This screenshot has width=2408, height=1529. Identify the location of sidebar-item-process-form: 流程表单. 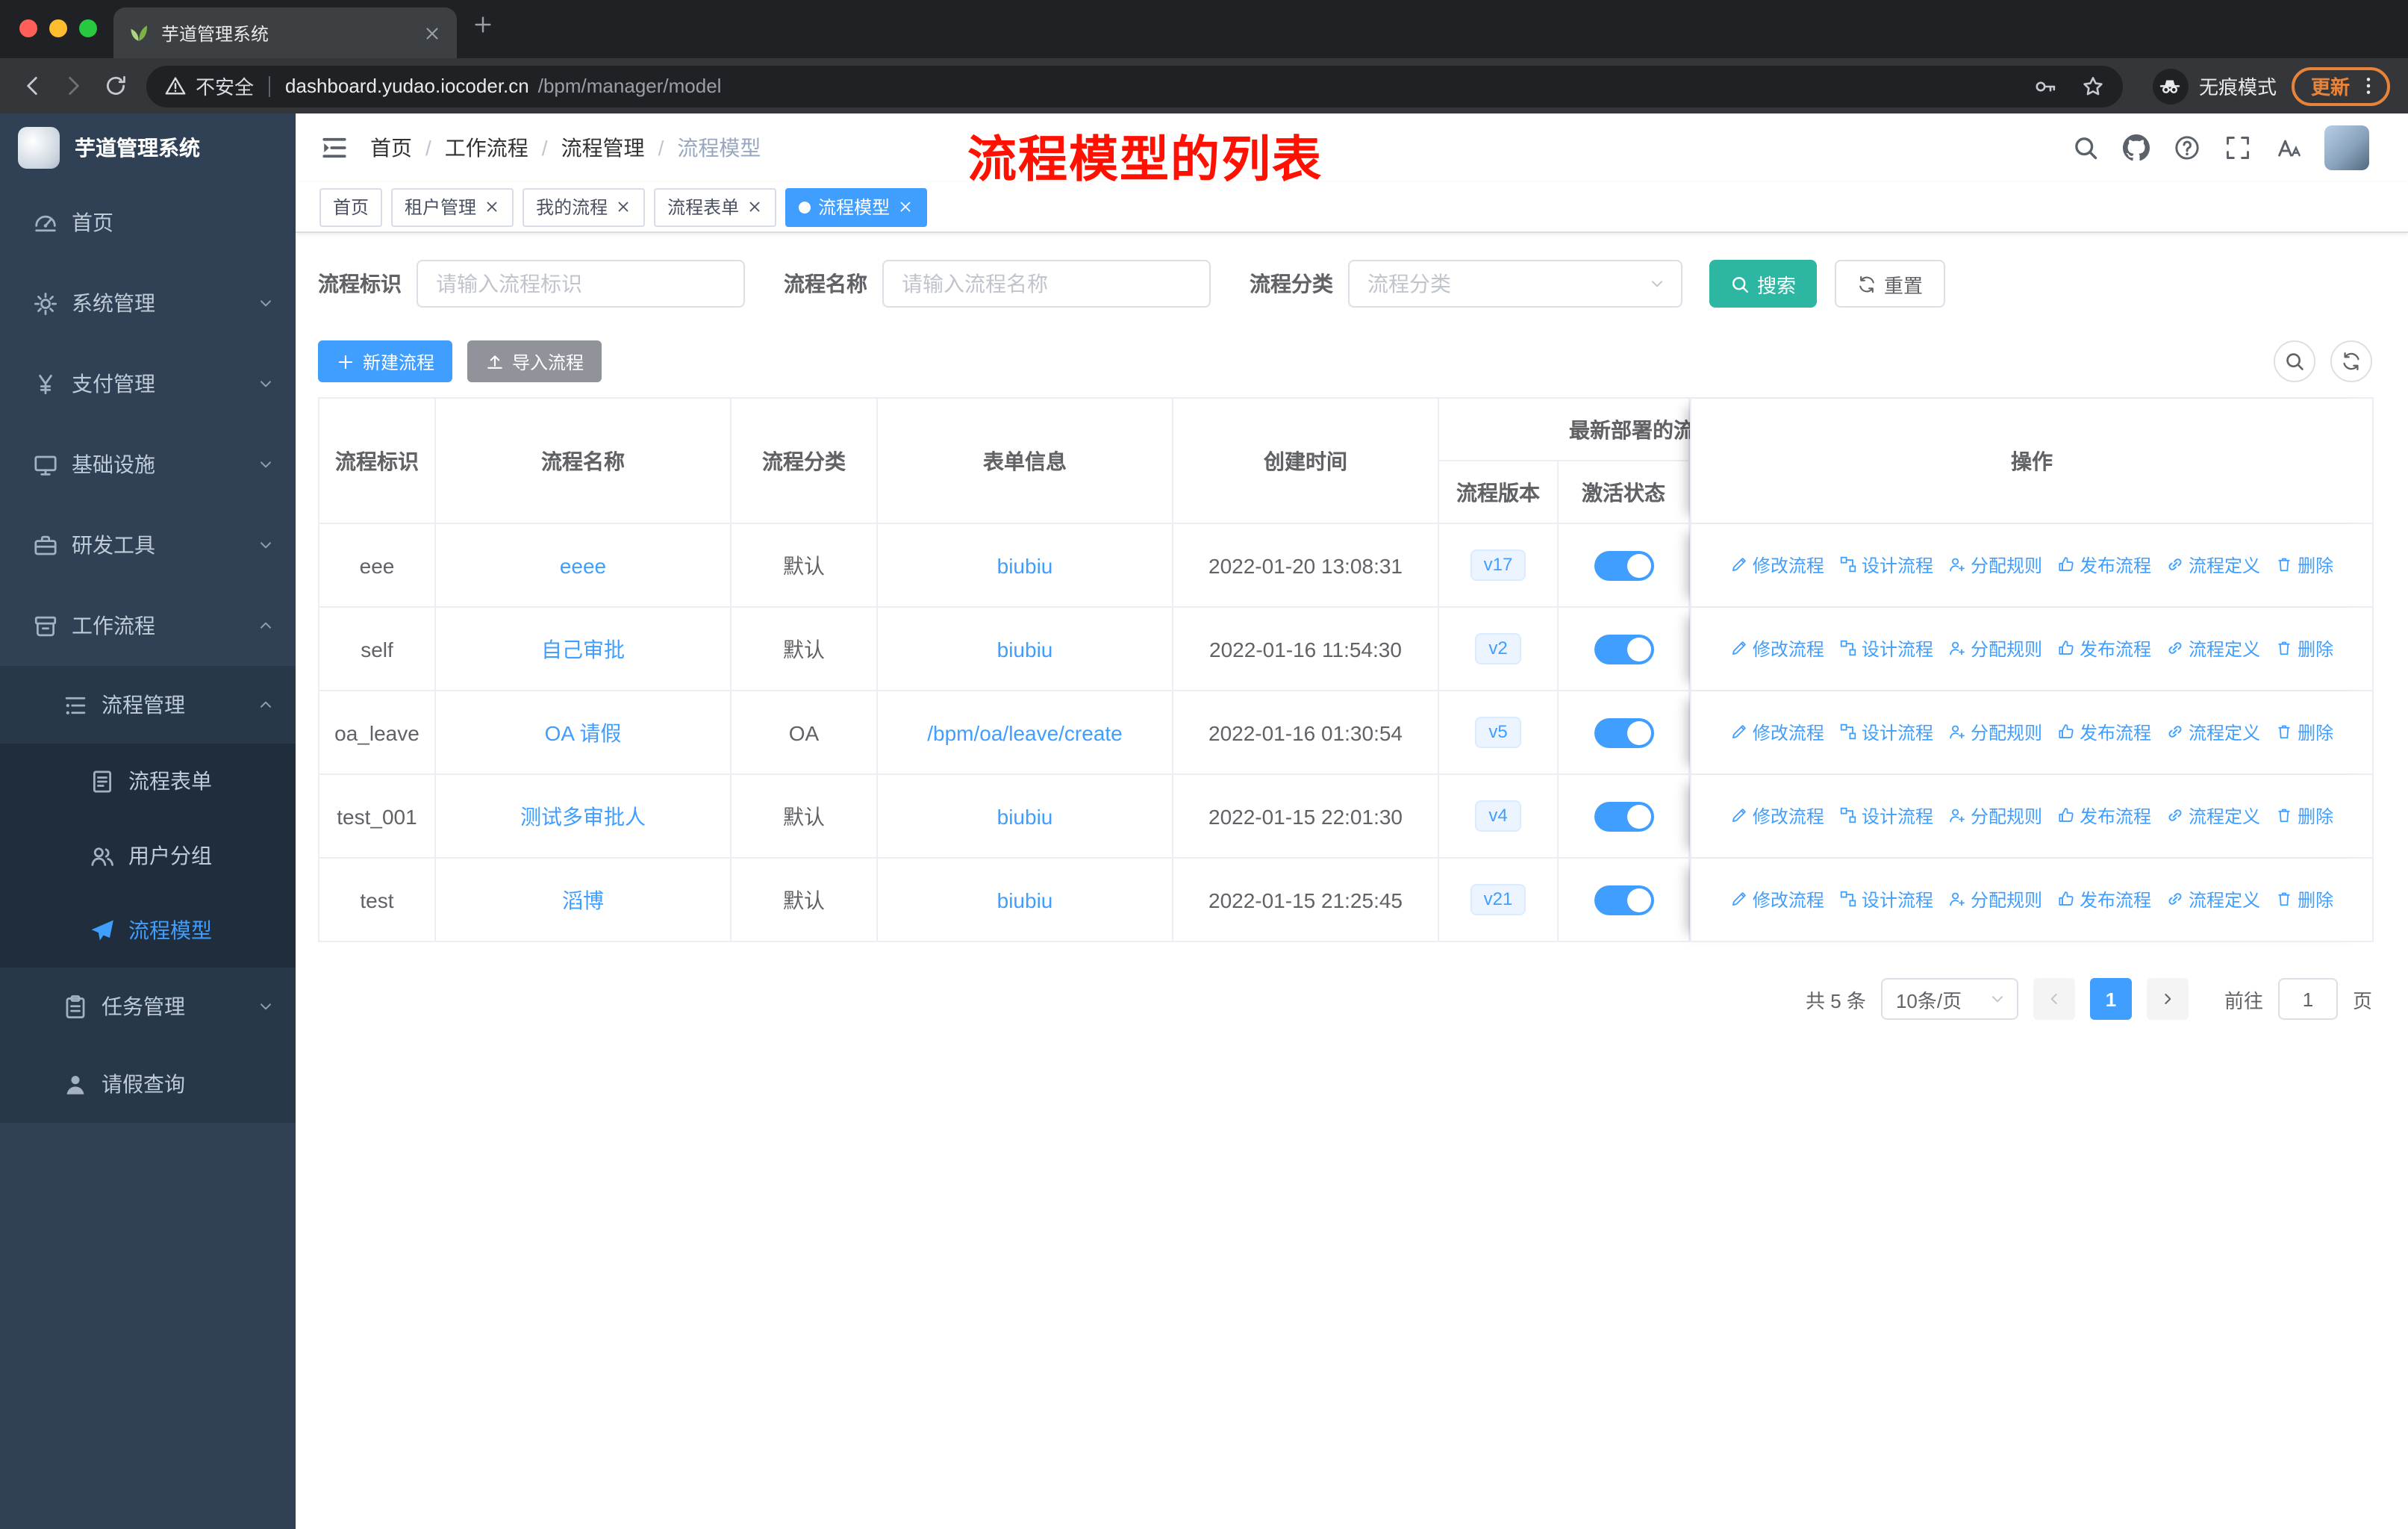
(148, 781).